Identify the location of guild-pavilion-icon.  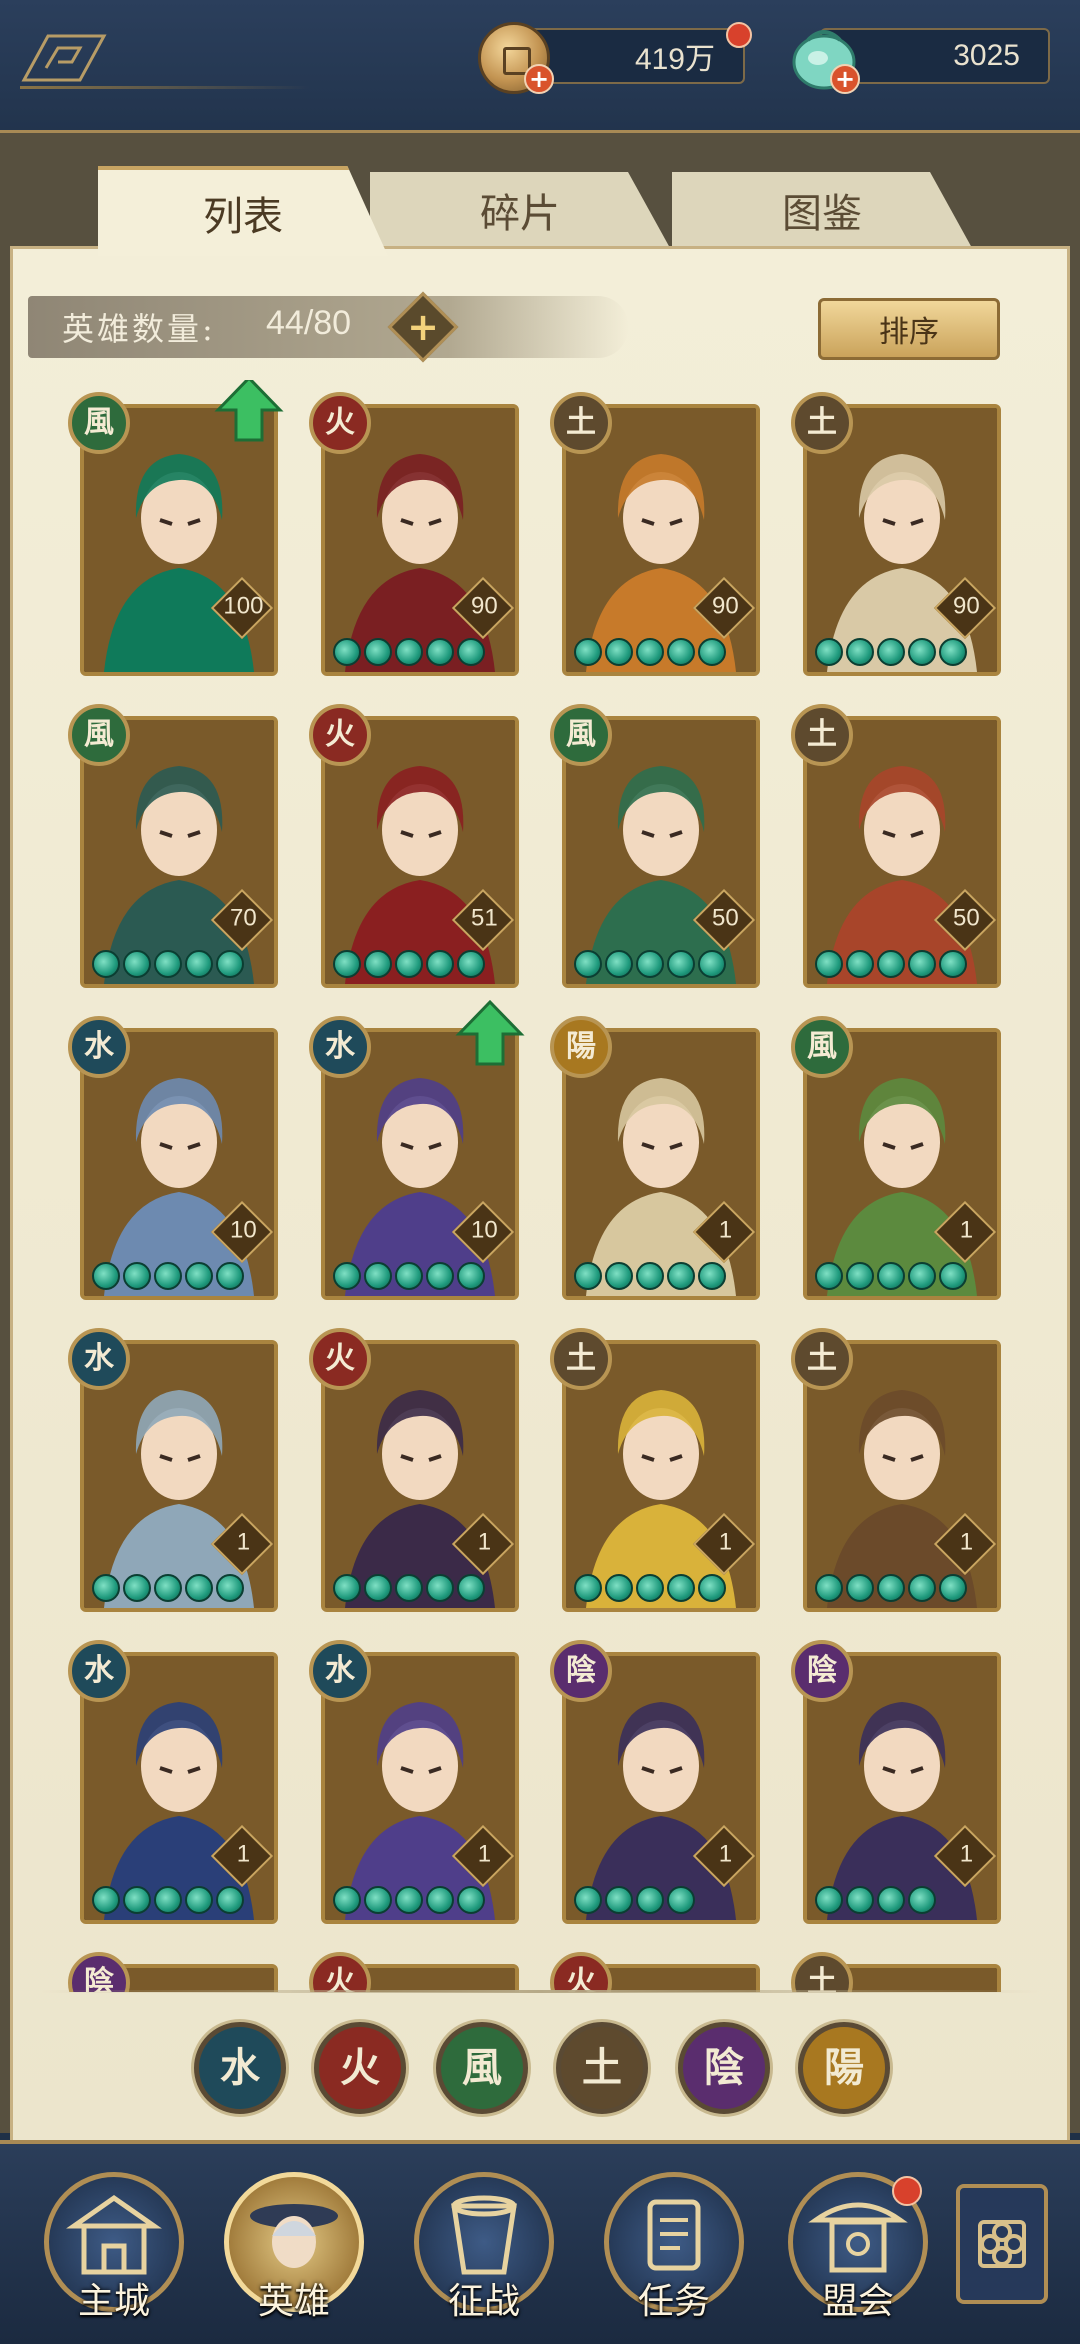
(858, 2237).